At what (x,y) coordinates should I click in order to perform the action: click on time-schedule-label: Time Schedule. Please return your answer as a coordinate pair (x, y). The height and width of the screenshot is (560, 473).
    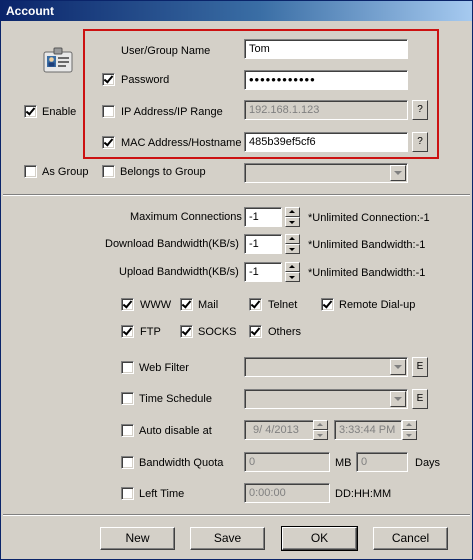
    Looking at the image, I should click on (175, 399).